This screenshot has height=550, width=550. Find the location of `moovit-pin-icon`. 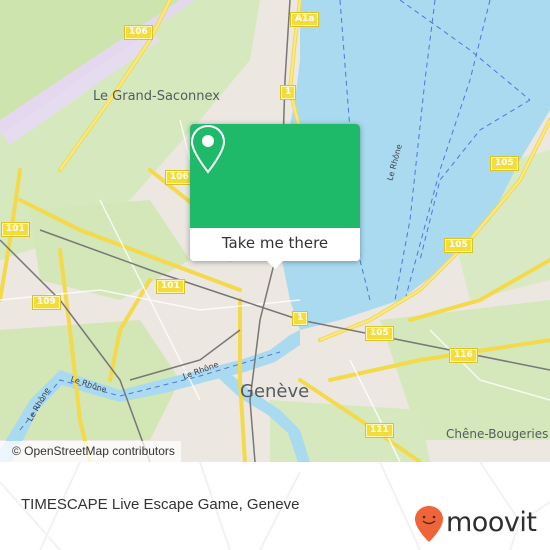

moovit-pin-icon is located at coordinates (429, 524).